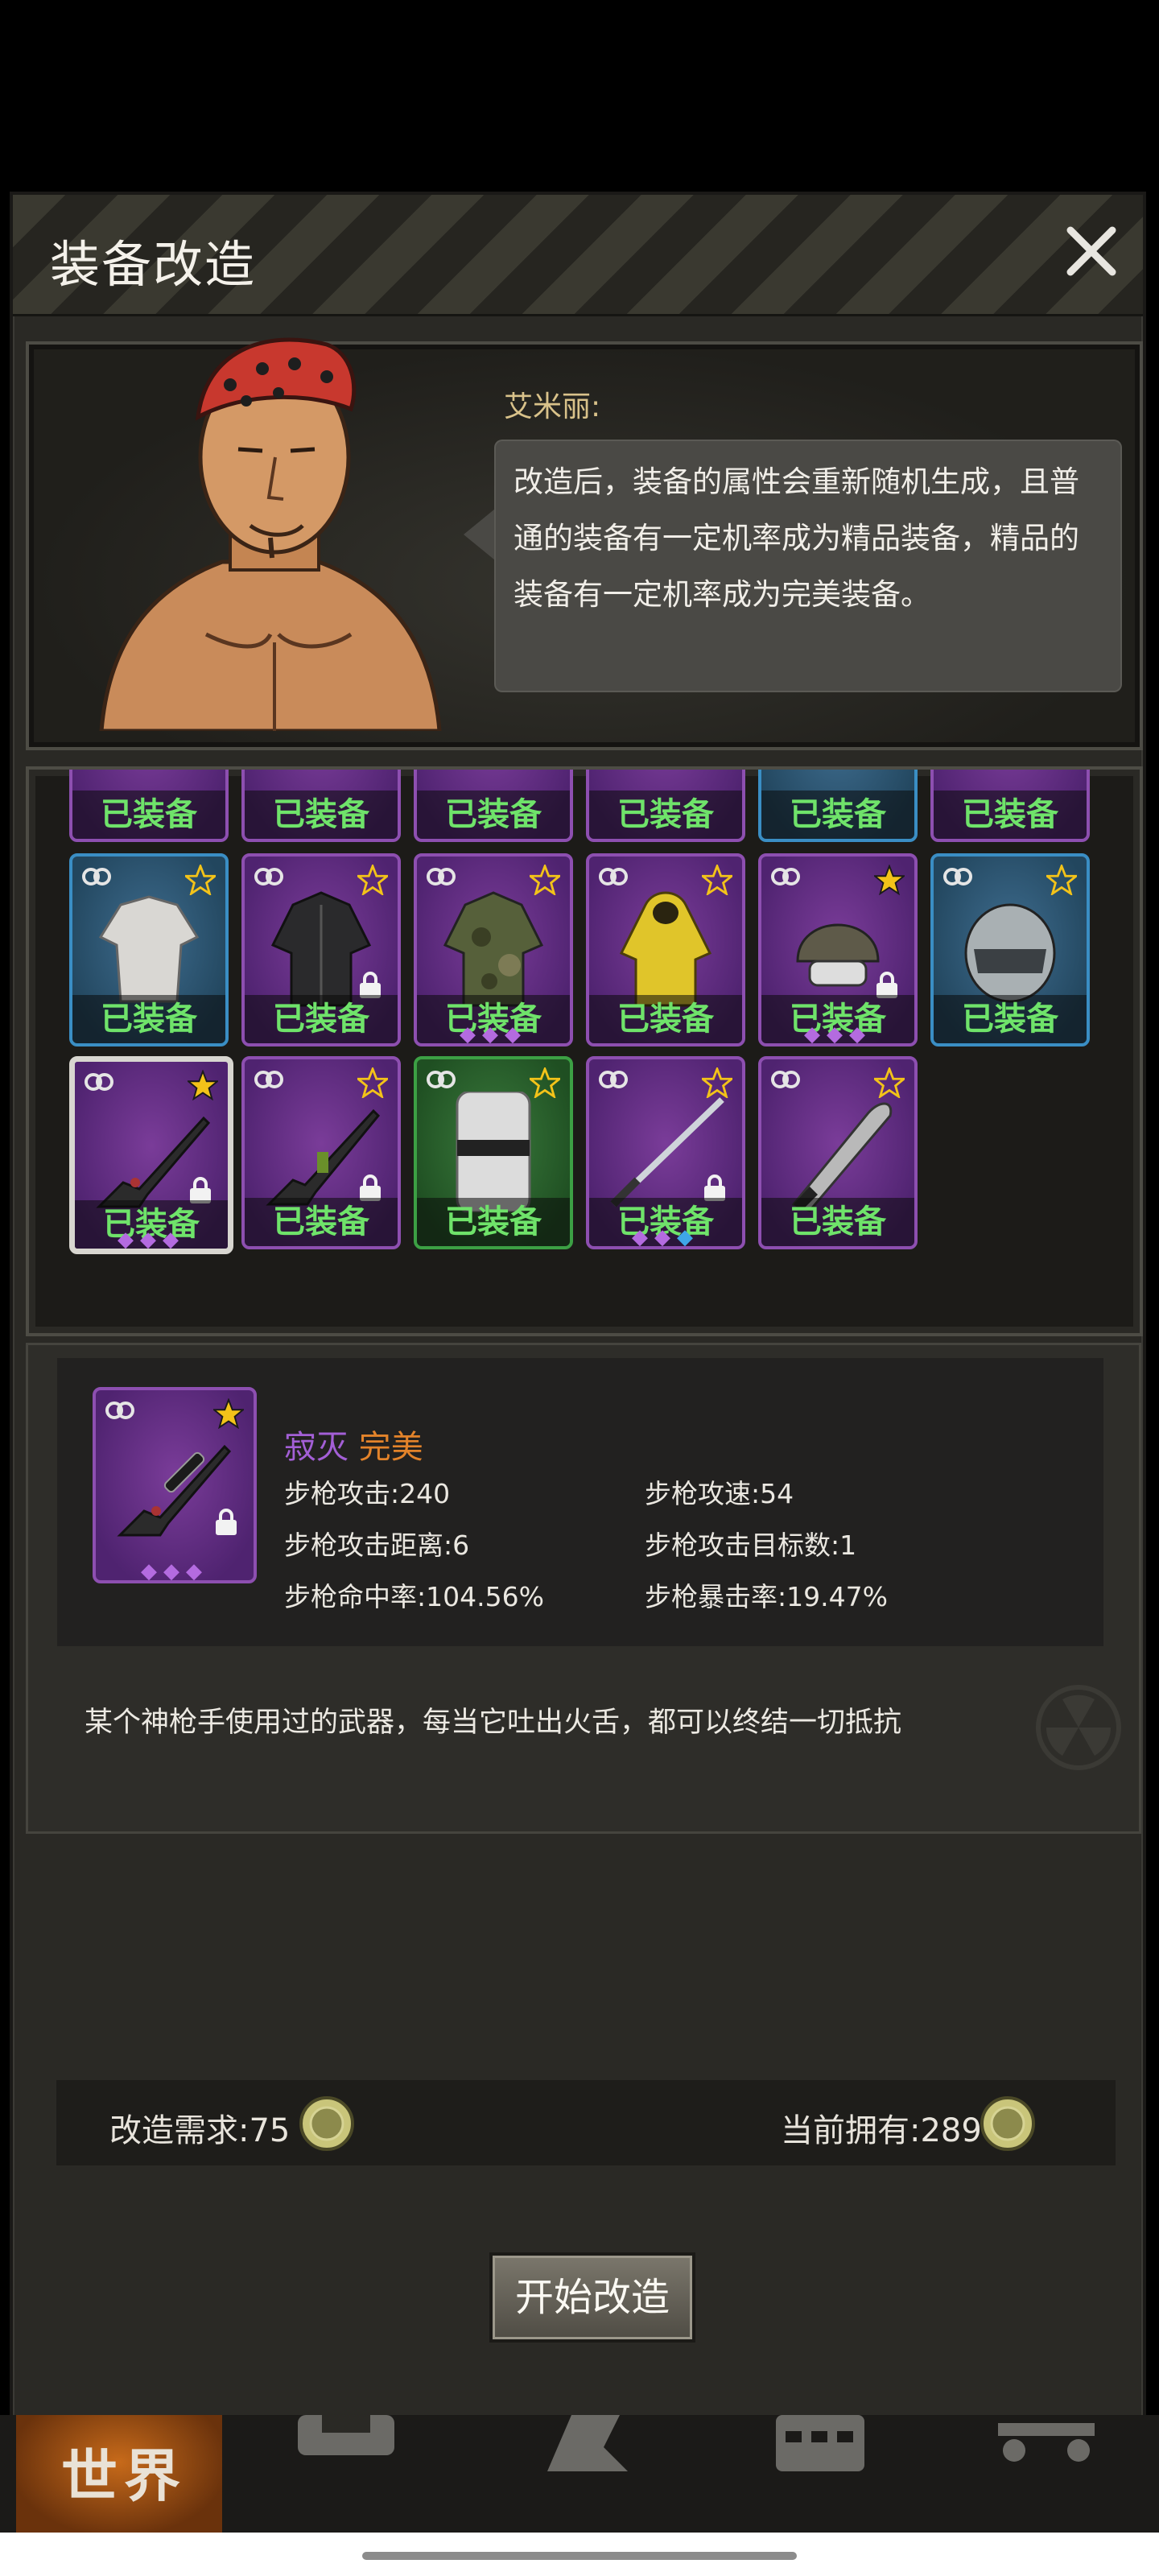  I want to click on item-stat: 步枪攻击距离:6, so click(377, 1545).